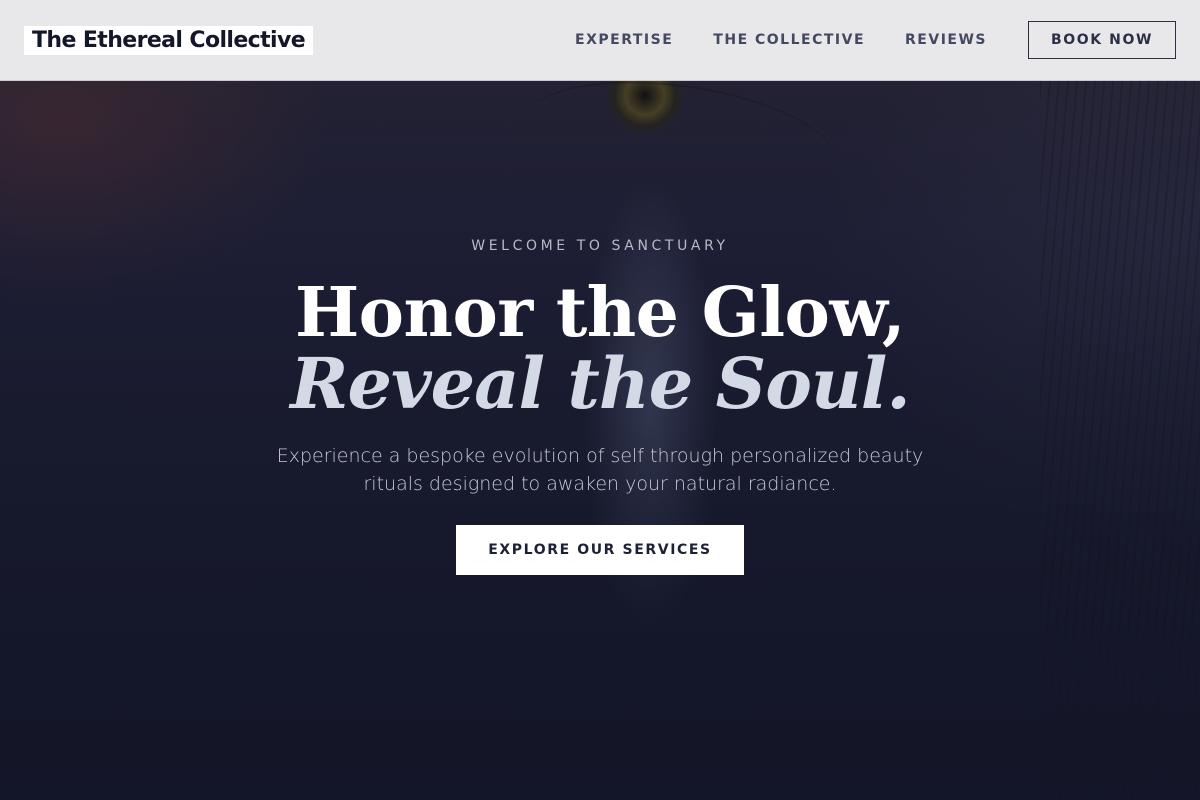 The width and height of the screenshot is (1200, 800). What do you see at coordinates (600, 246) in the screenshot?
I see `hero-eyebrow: WELCOME TO SANCTUARY` at bounding box center [600, 246].